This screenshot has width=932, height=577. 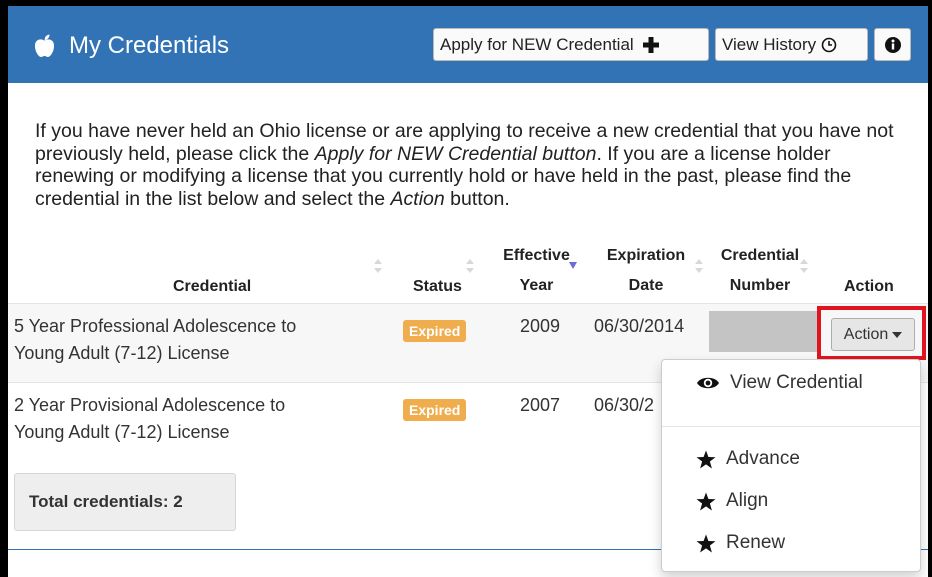 I want to click on page-title: My Credentials, so click(x=131, y=46).